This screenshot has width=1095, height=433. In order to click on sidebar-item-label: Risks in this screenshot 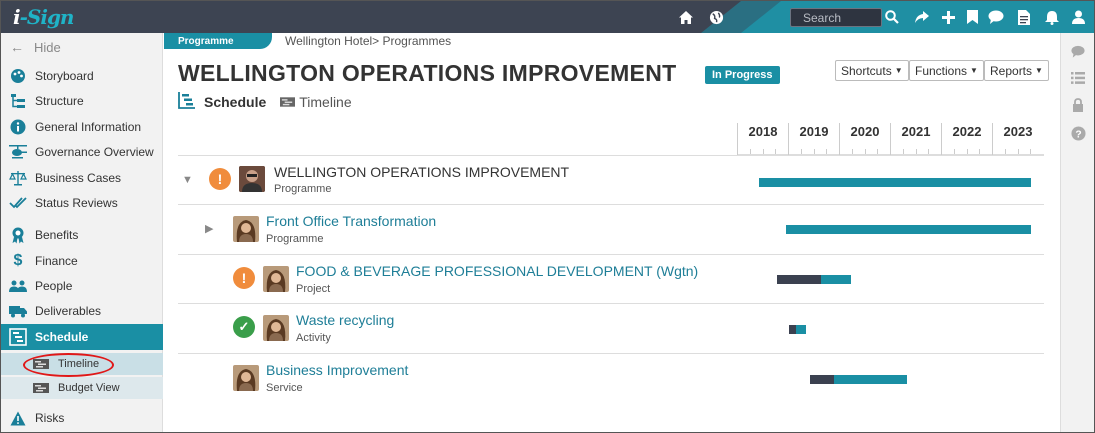, I will do `click(50, 418)`.